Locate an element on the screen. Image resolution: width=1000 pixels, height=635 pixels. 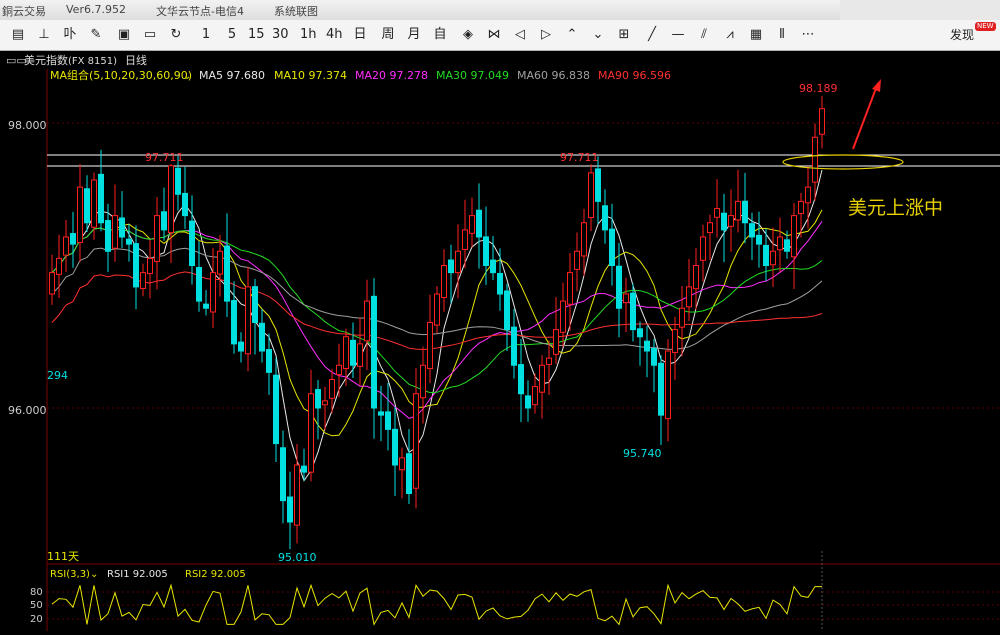
y-tick-98: 98.000 is located at coordinates (27, 125).